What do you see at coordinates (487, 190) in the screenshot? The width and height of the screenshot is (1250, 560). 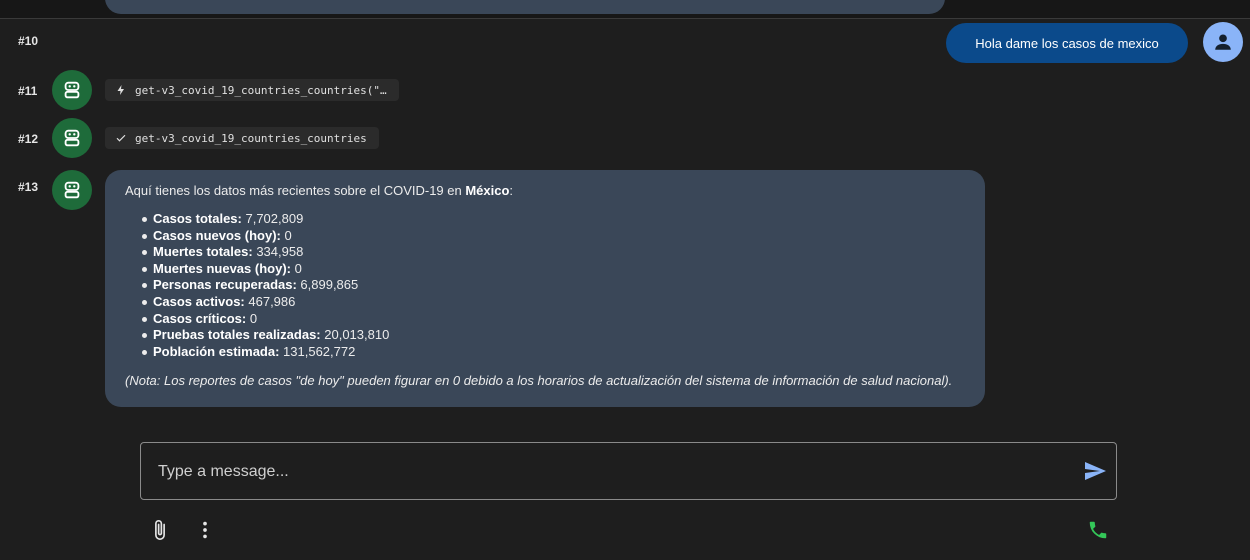 I see `country-name: México` at bounding box center [487, 190].